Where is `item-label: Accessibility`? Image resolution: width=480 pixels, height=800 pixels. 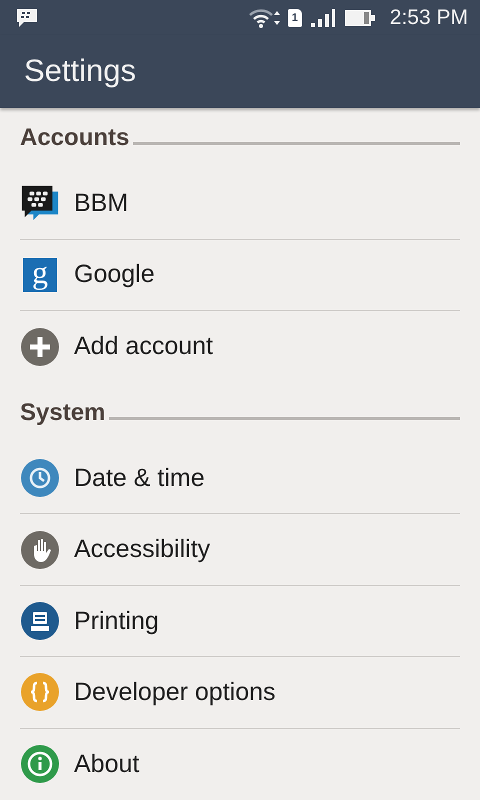 item-label: Accessibility is located at coordinates (142, 549).